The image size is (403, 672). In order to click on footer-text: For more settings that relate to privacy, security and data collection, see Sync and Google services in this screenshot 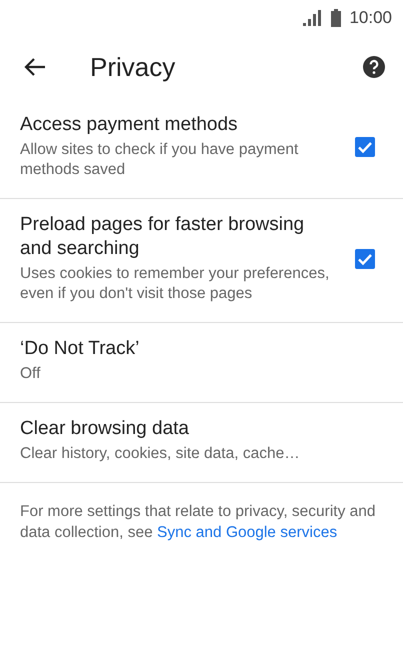, I will do `click(198, 522)`.